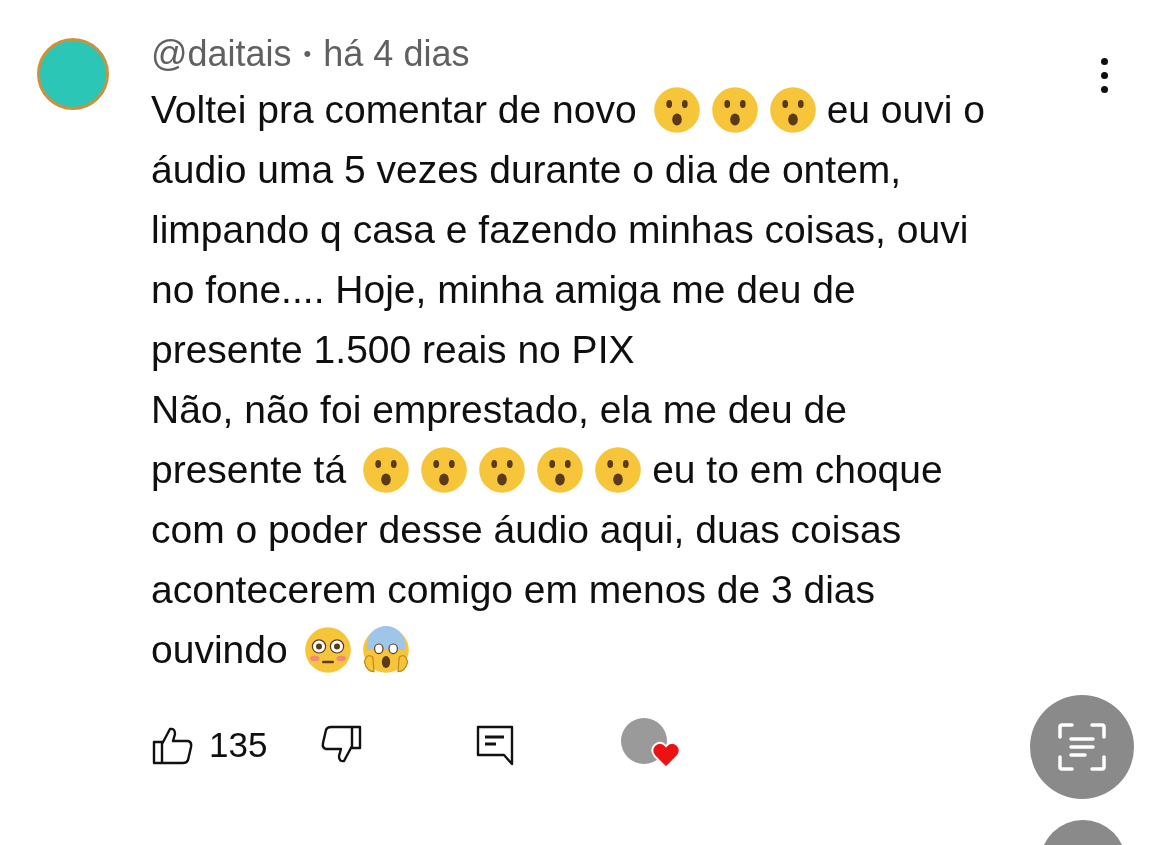 The height and width of the screenshot is (845, 1170). Describe the element at coordinates (513, 590) in the screenshot. I see `comment-text: acontecerem comigo em menos de 3 dias` at that location.